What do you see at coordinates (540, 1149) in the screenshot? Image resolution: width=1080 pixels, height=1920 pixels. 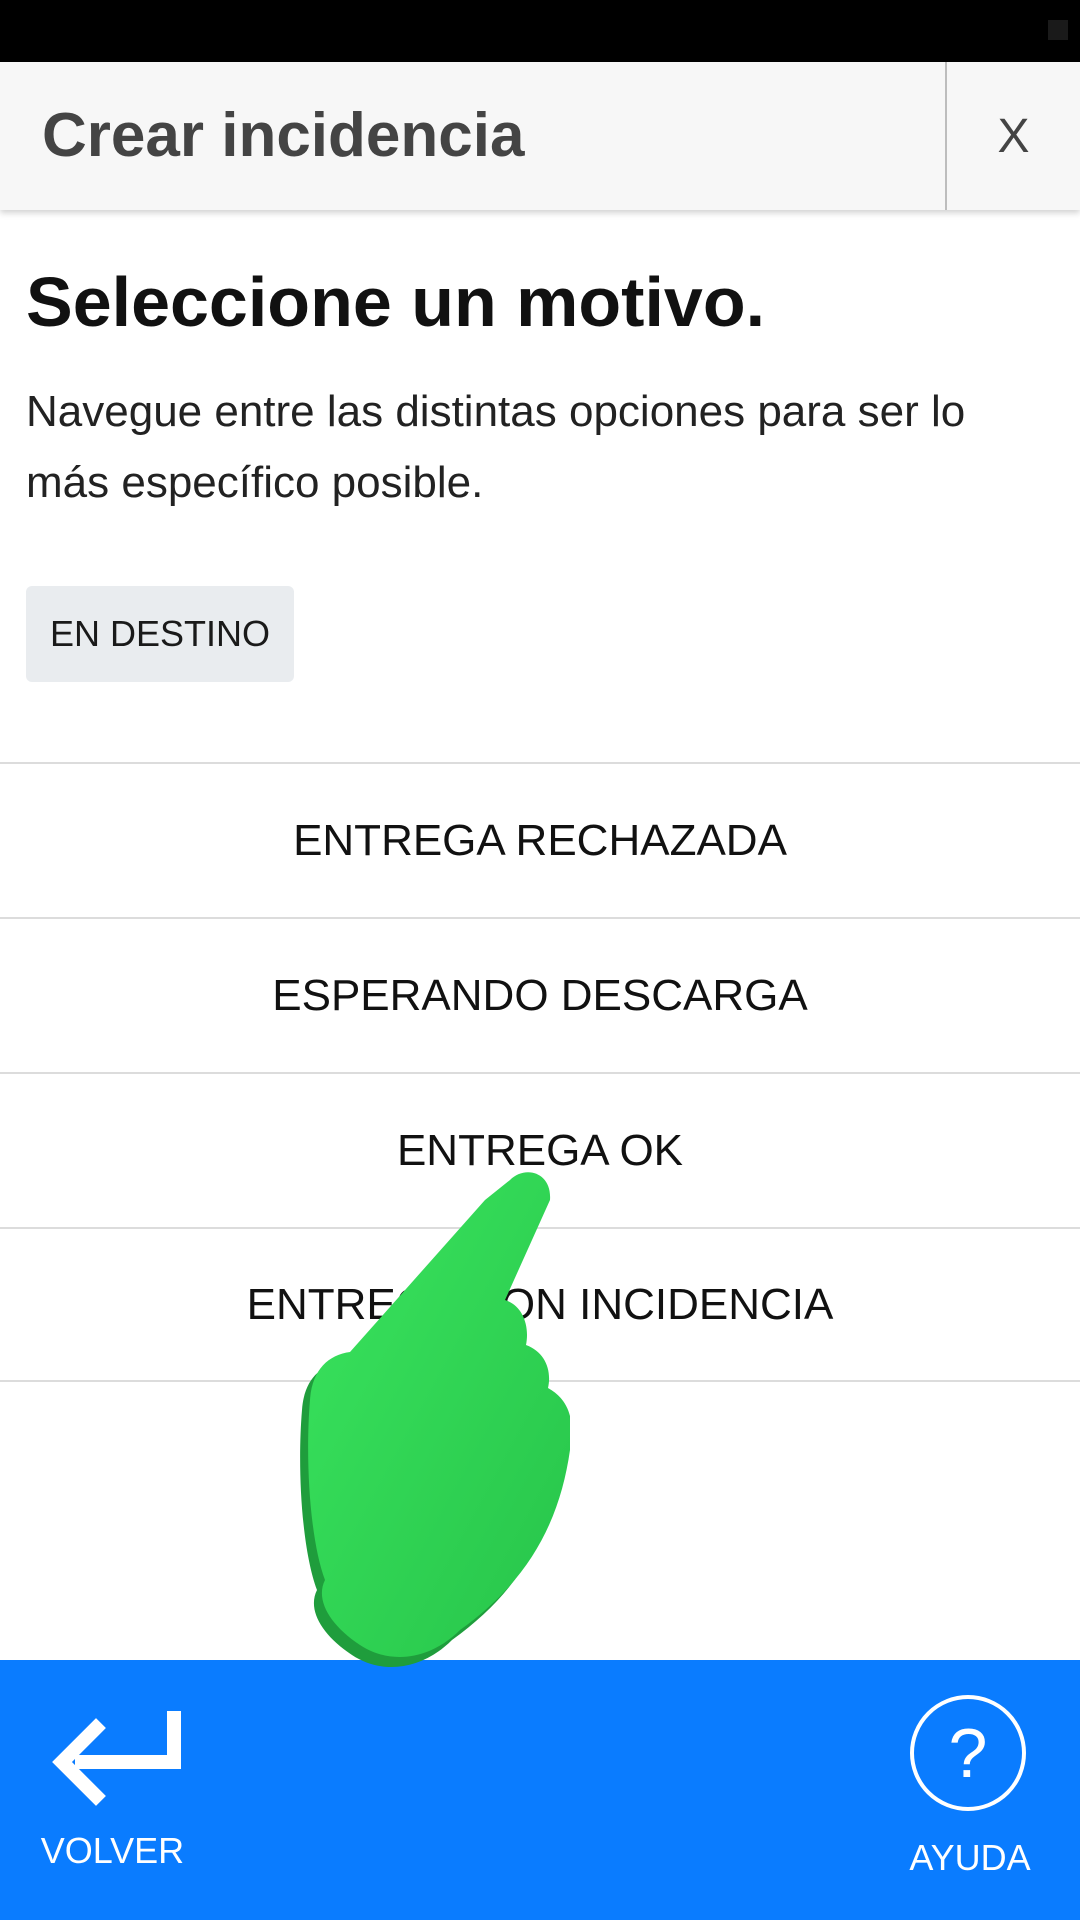 I see `option-entrega-ok: ENTREGA OK` at bounding box center [540, 1149].